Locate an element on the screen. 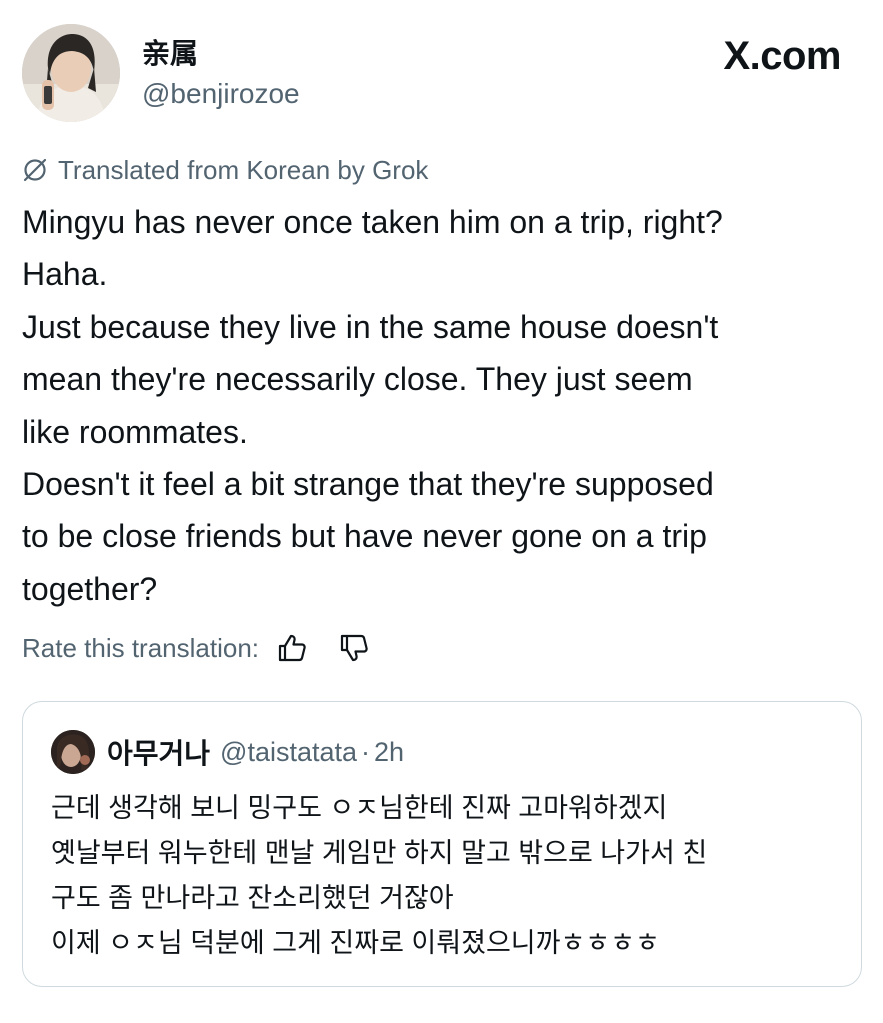 Image resolution: width=883 pixels, height=1023 pixels. site-logo: X.com is located at coordinates (782, 56).